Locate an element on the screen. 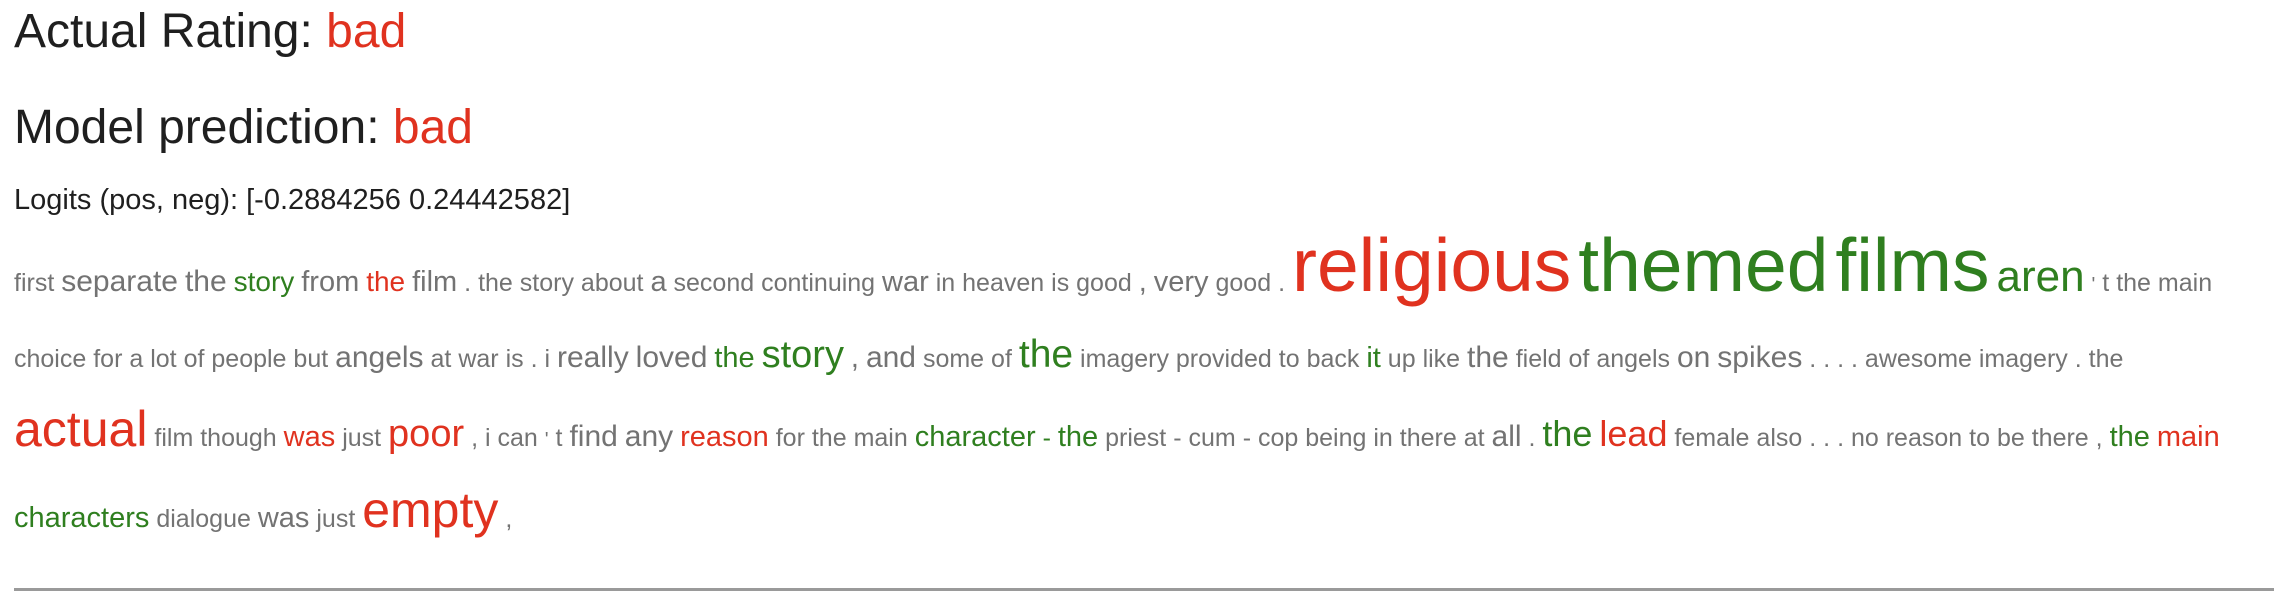  token: second is located at coordinates (714, 283).